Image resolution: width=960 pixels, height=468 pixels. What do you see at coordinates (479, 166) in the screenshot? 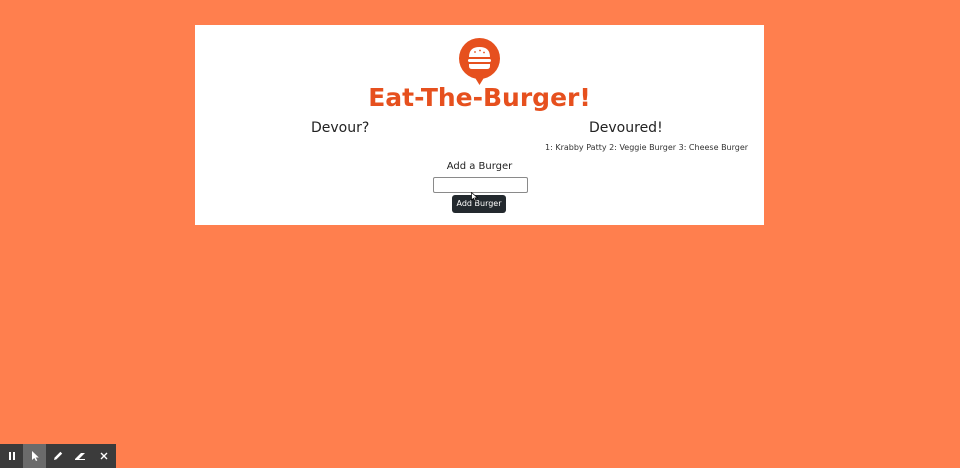
I see `add-burger-label: Add a Burger` at bounding box center [479, 166].